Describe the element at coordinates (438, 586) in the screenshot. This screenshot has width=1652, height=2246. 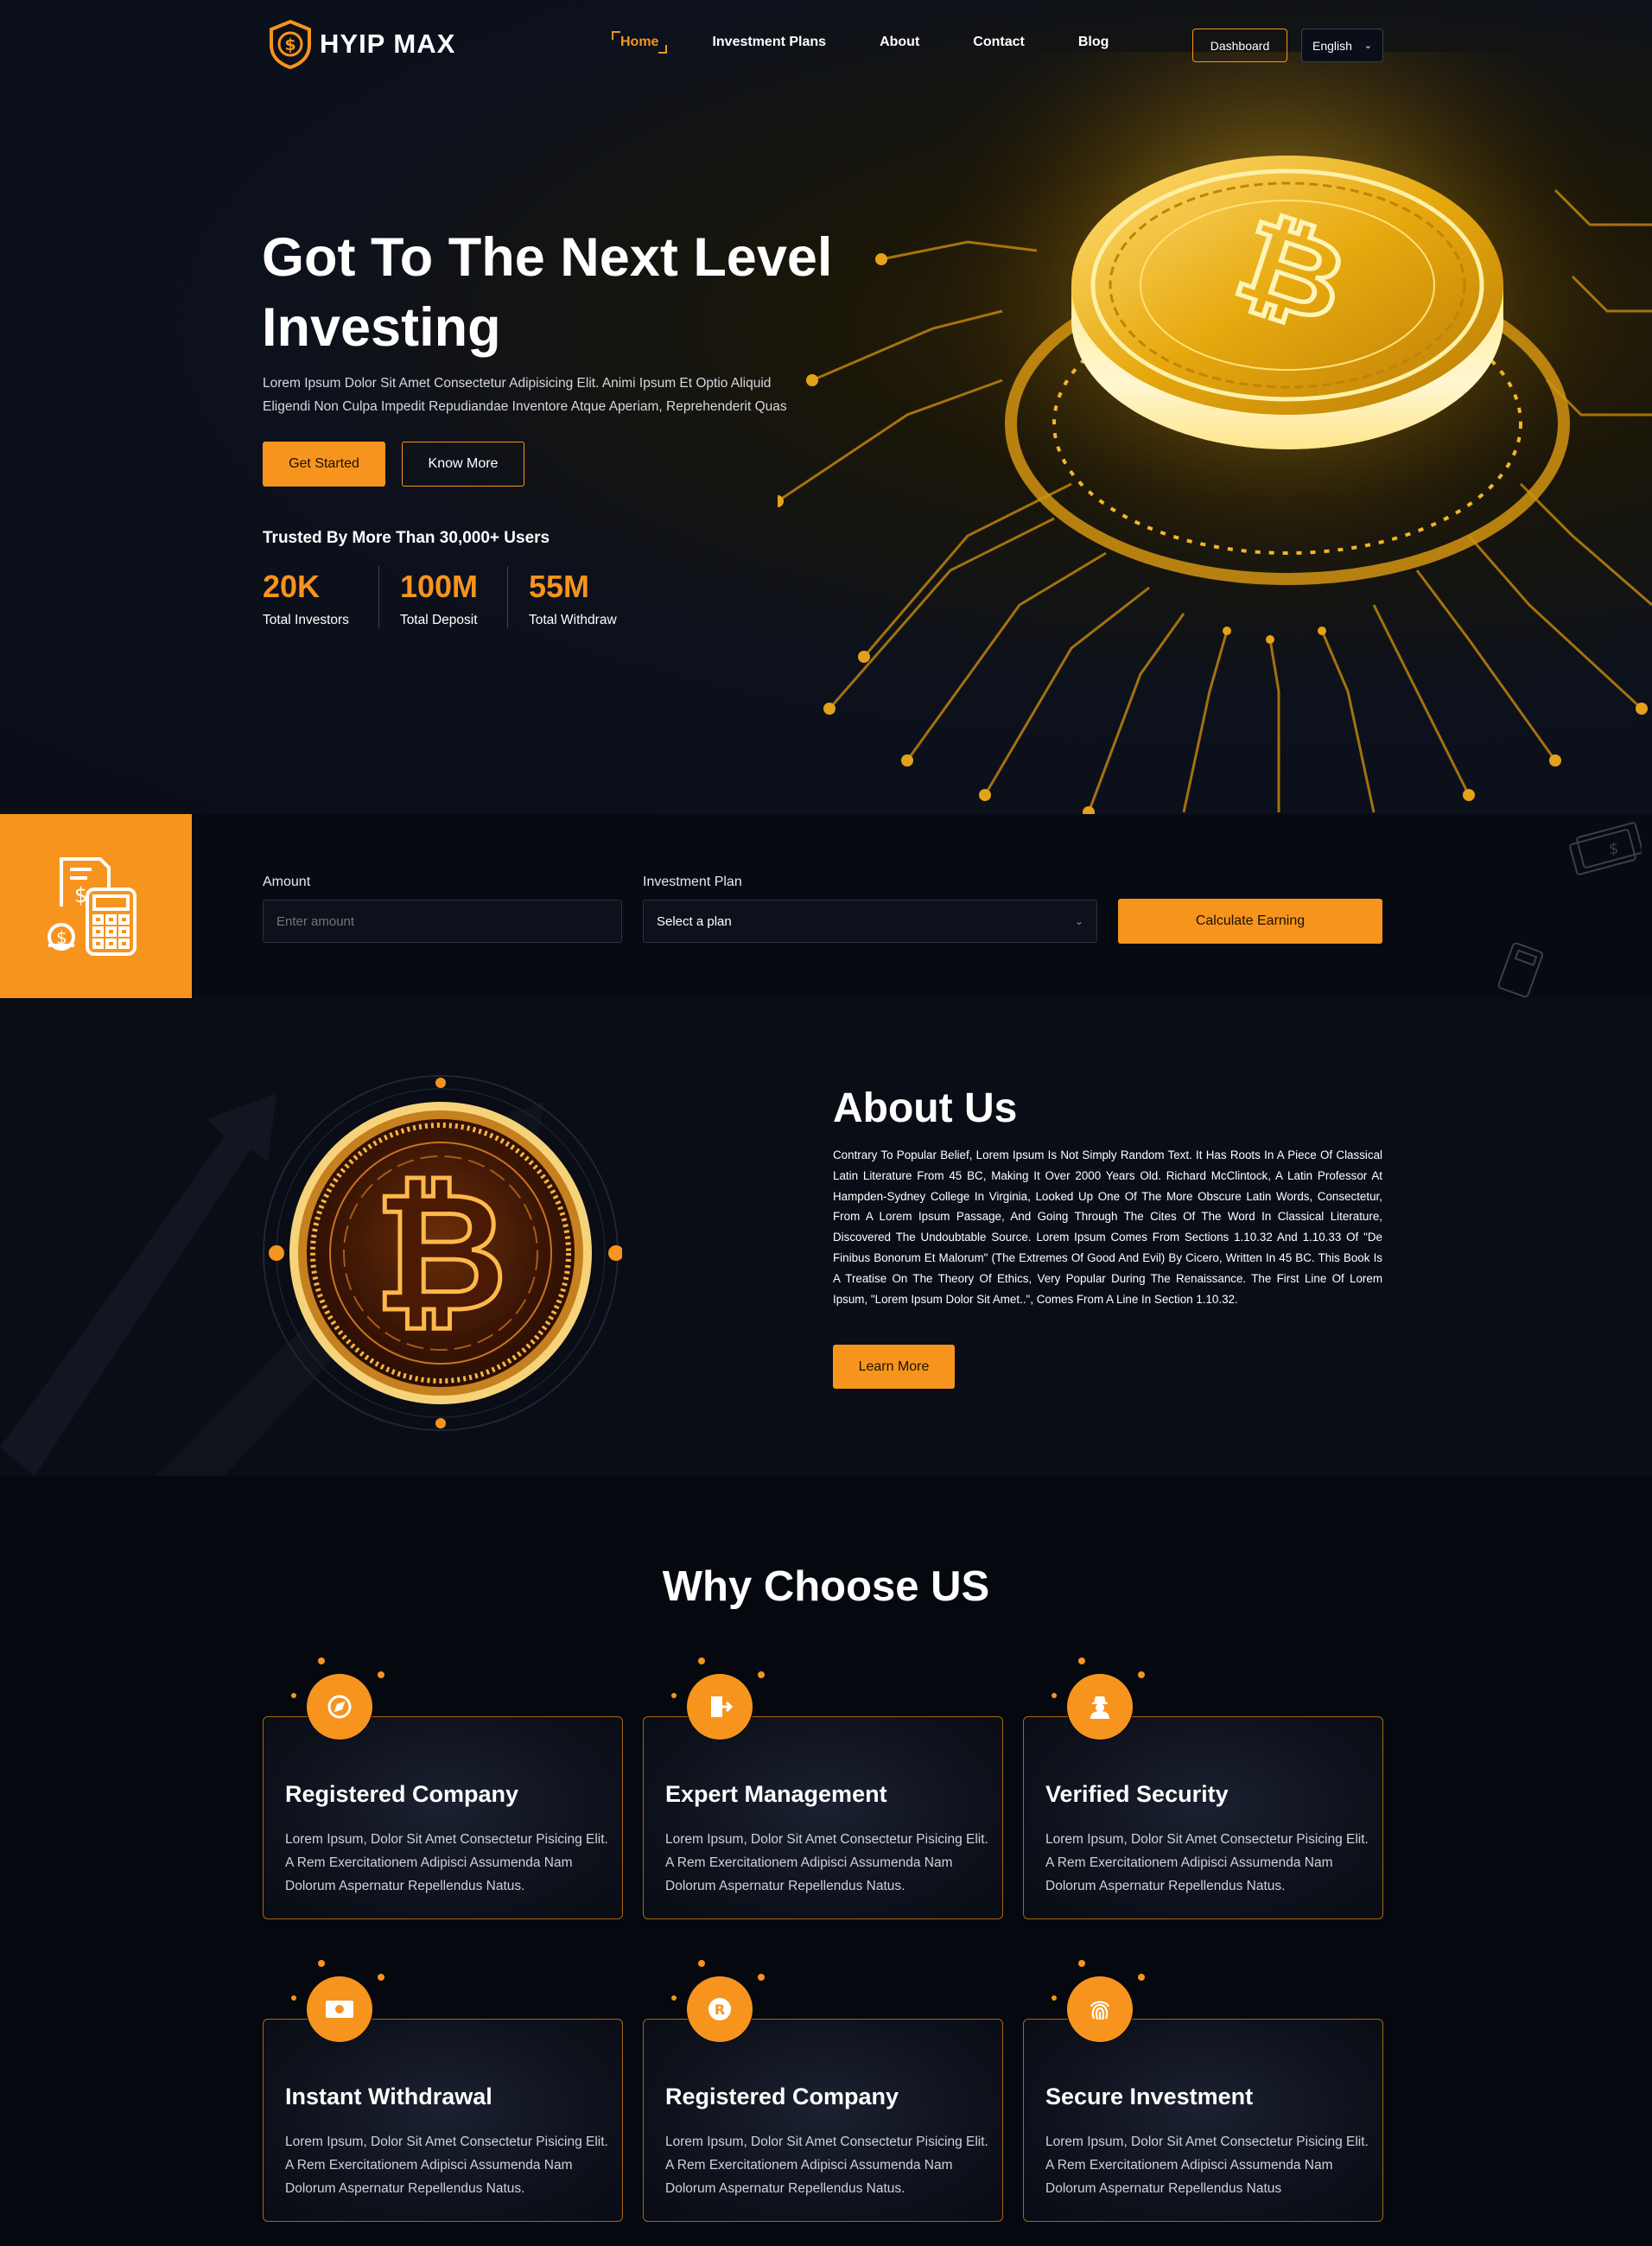
I see `stat-value: 100M` at that location.